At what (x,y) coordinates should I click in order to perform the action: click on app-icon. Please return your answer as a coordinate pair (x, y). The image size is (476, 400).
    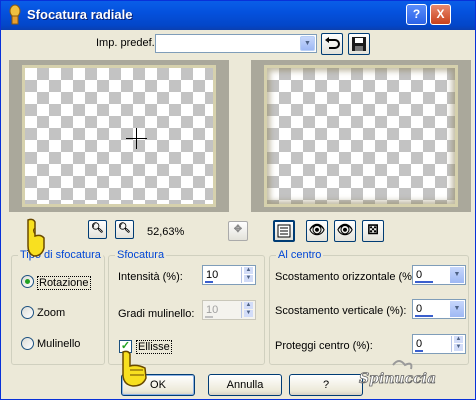
    Looking at the image, I should click on (15, 14).